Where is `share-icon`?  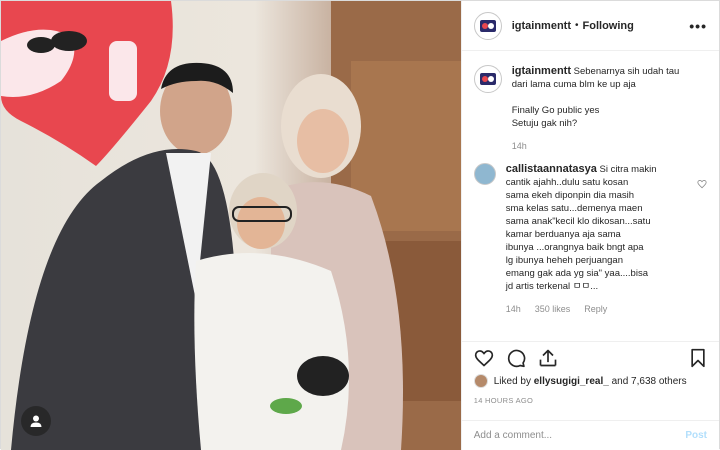 share-icon is located at coordinates (548, 358).